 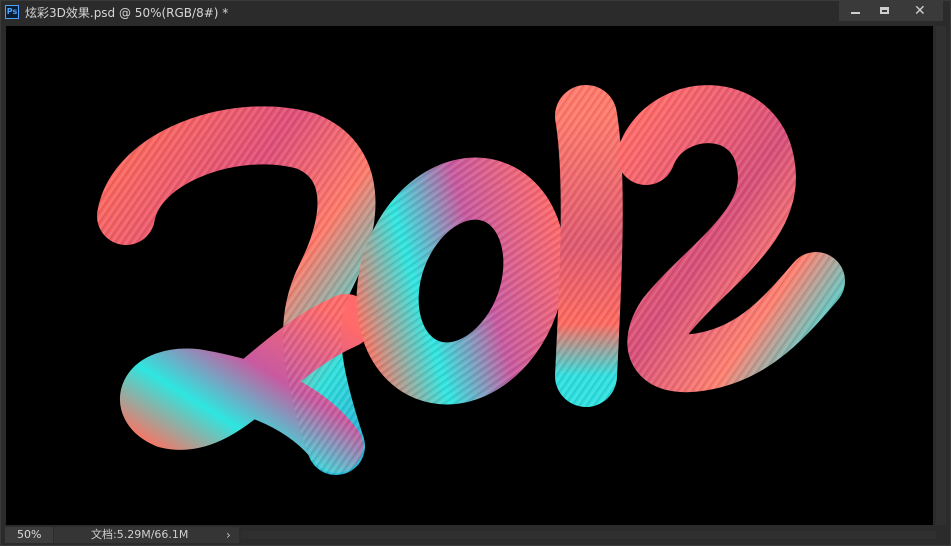 I want to click on vertical-scrollbar, so click(x=941, y=275).